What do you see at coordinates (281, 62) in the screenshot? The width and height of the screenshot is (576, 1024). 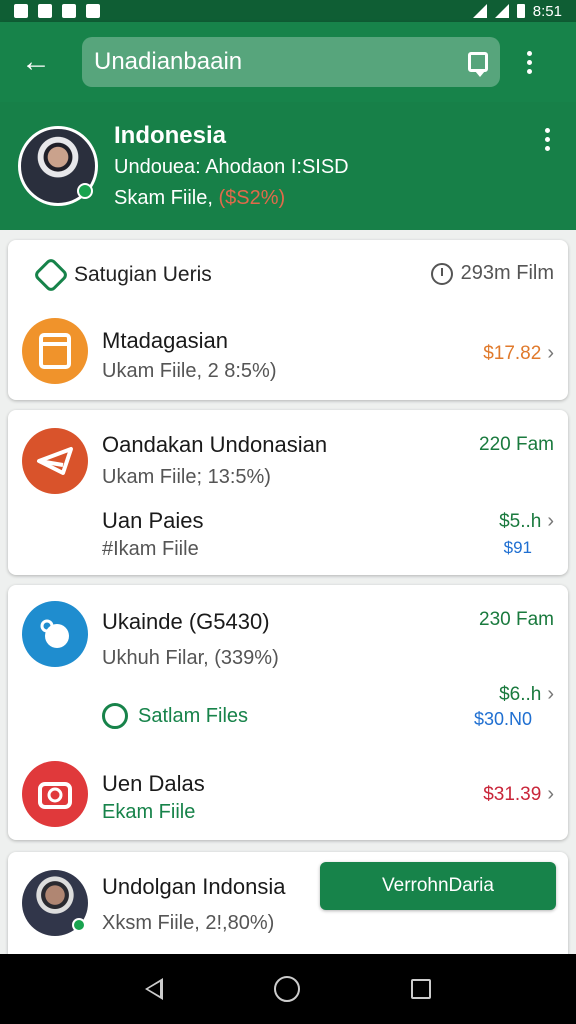 I see `search-input: Unadianbaain` at bounding box center [281, 62].